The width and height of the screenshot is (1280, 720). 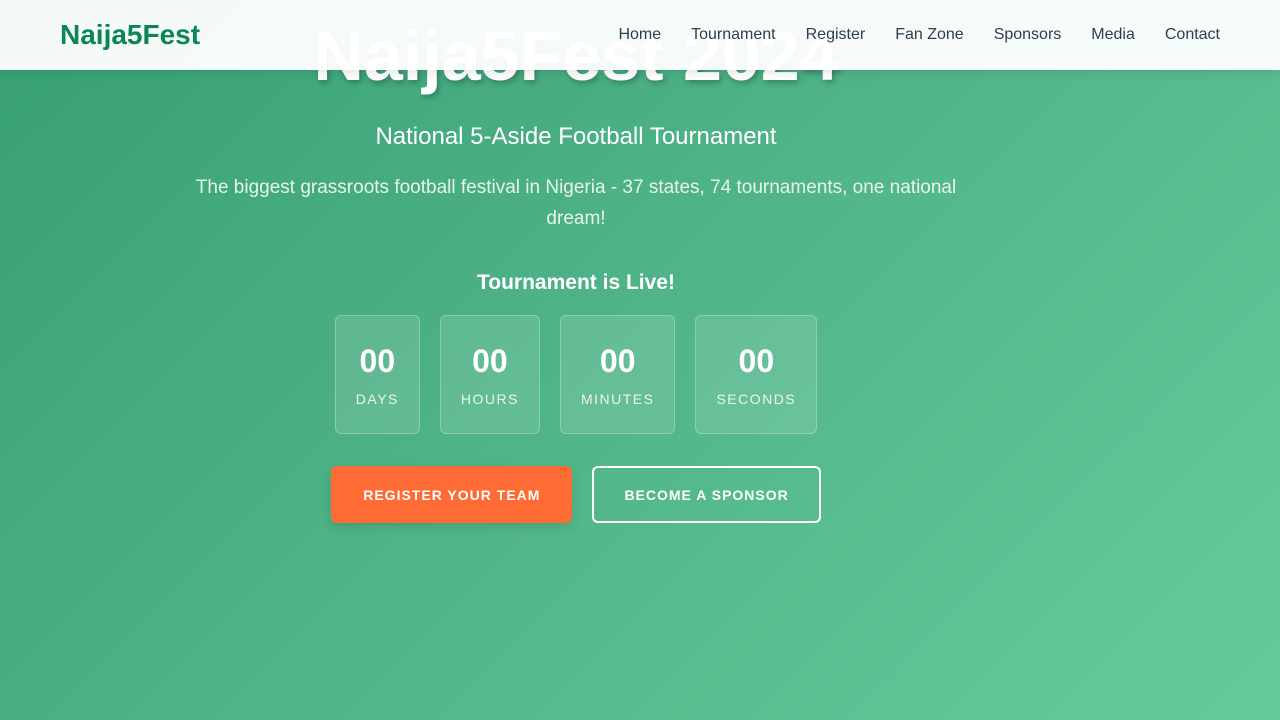 What do you see at coordinates (706, 494) in the screenshot?
I see `become-sponsor-button: BECOME A SPONSOR` at bounding box center [706, 494].